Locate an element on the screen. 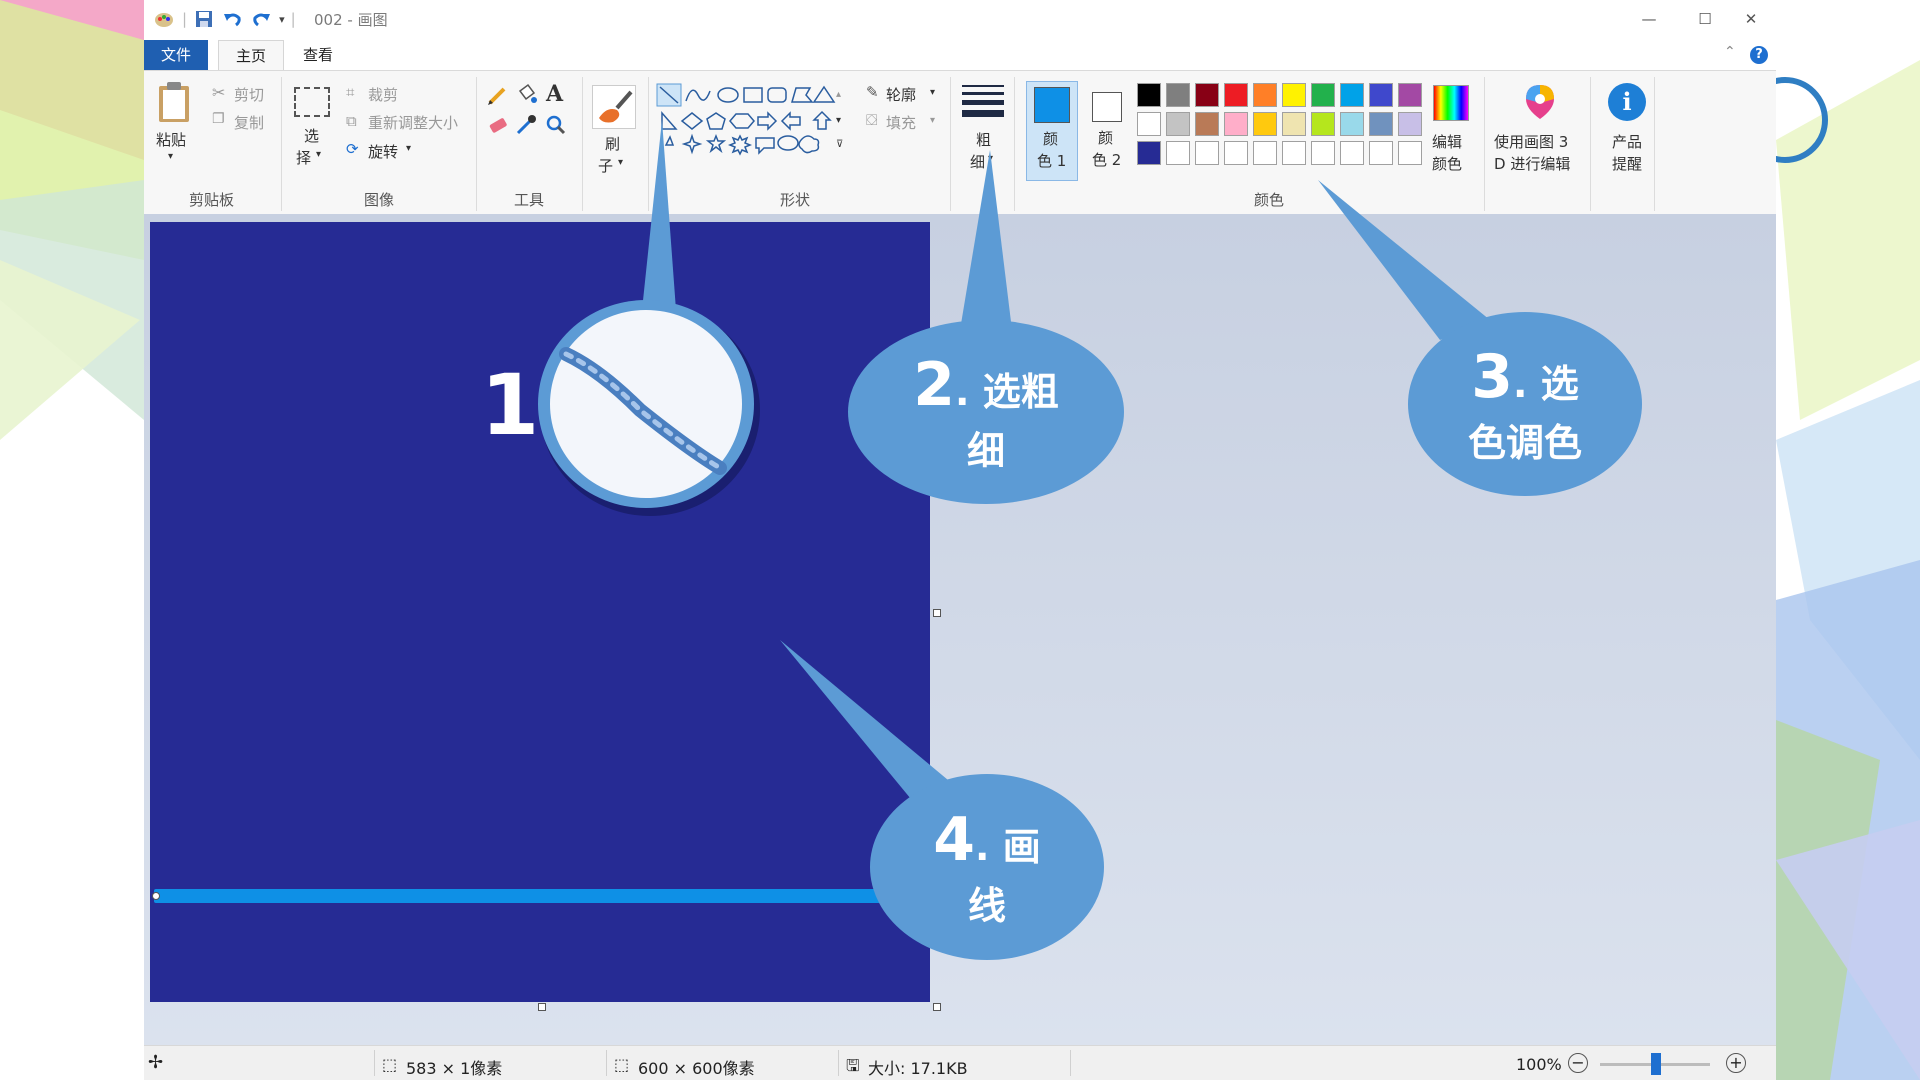  select-rectangle-icon is located at coordinates (312, 102).